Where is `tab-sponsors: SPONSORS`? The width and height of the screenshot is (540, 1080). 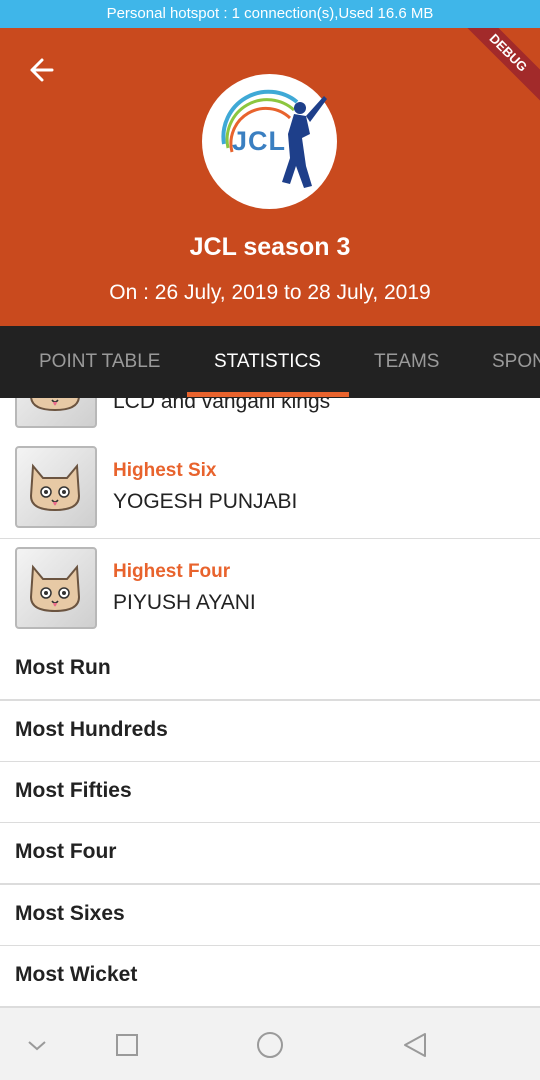
tab-sponsors: SPONSORS is located at coordinates (516, 362).